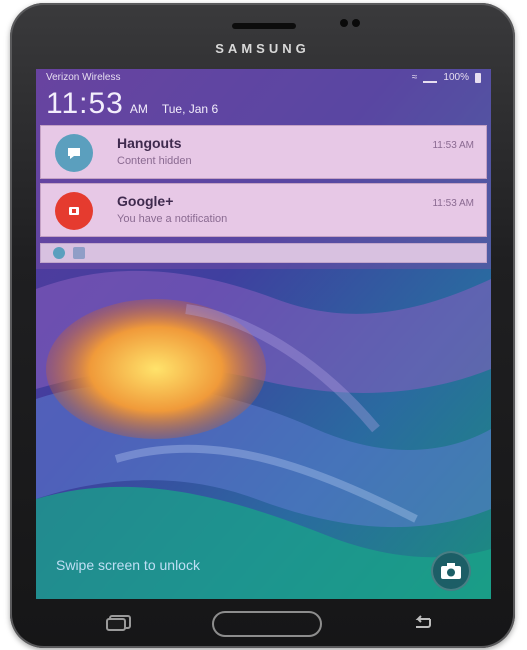 The height and width of the screenshot is (650, 527). I want to click on battery-icon, so click(478, 77).